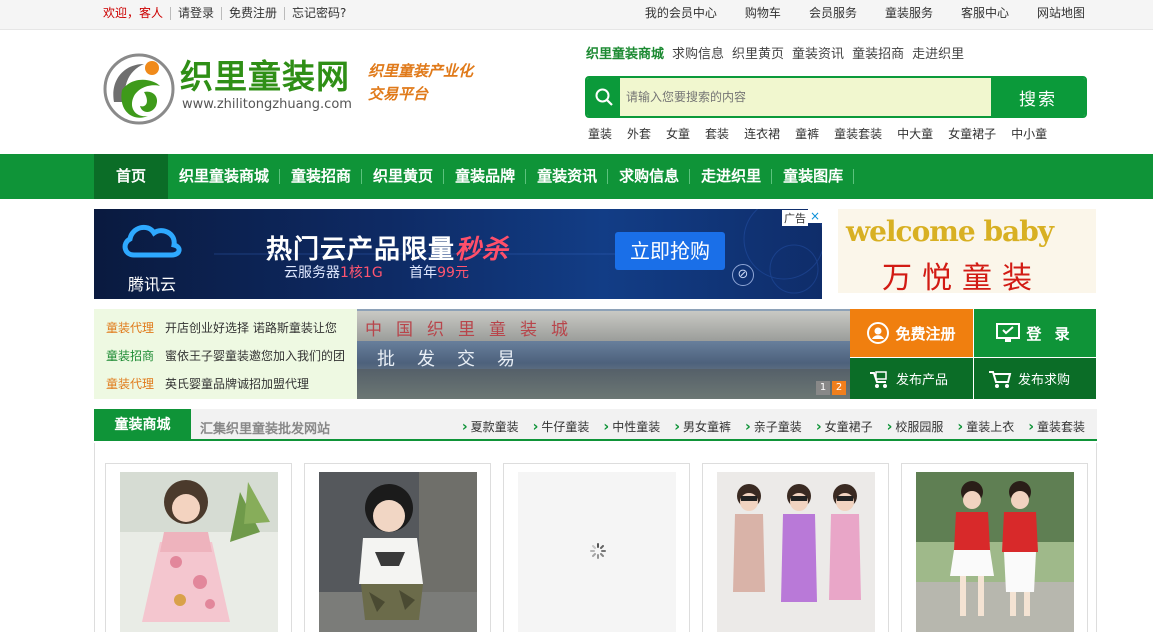  Describe the element at coordinates (131, 176) in the screenshot. I see `nav-home: 首页` at that location.